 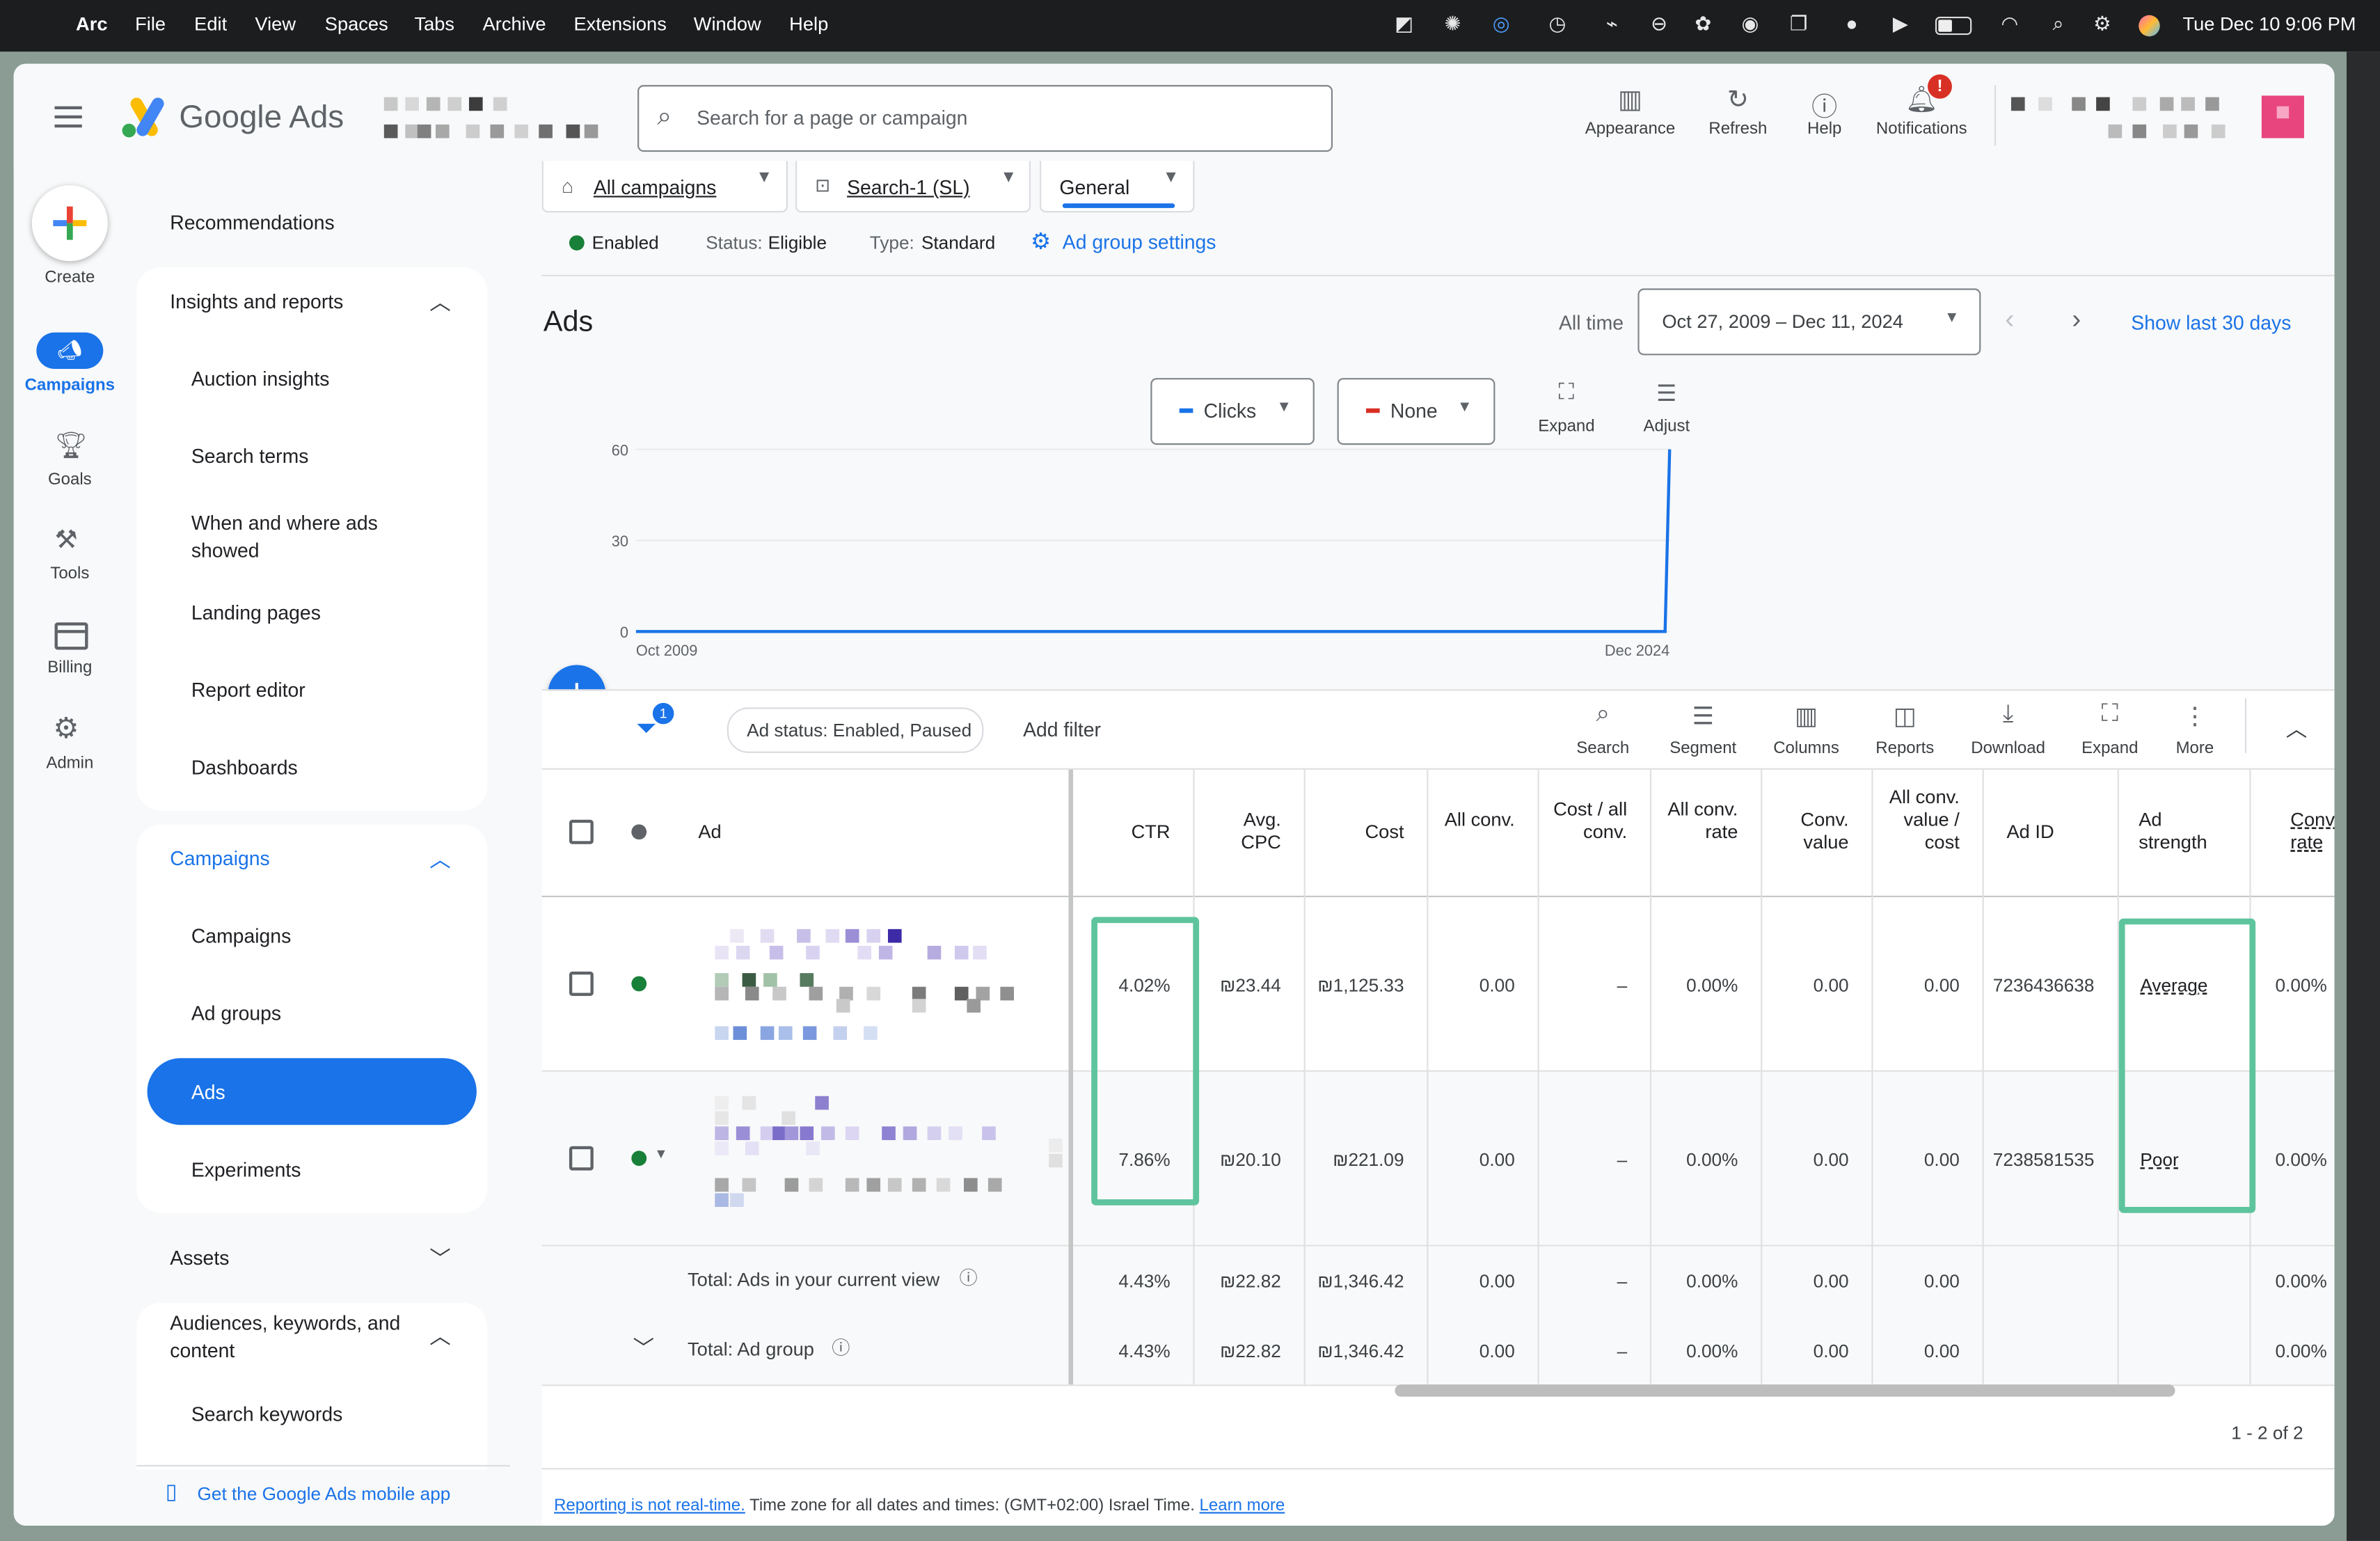 What do you see at coordinates (649, 1506) in the screenshot?
I see `reporting-link: Reporting is not real-time.` at bounding box center [649, 1506].